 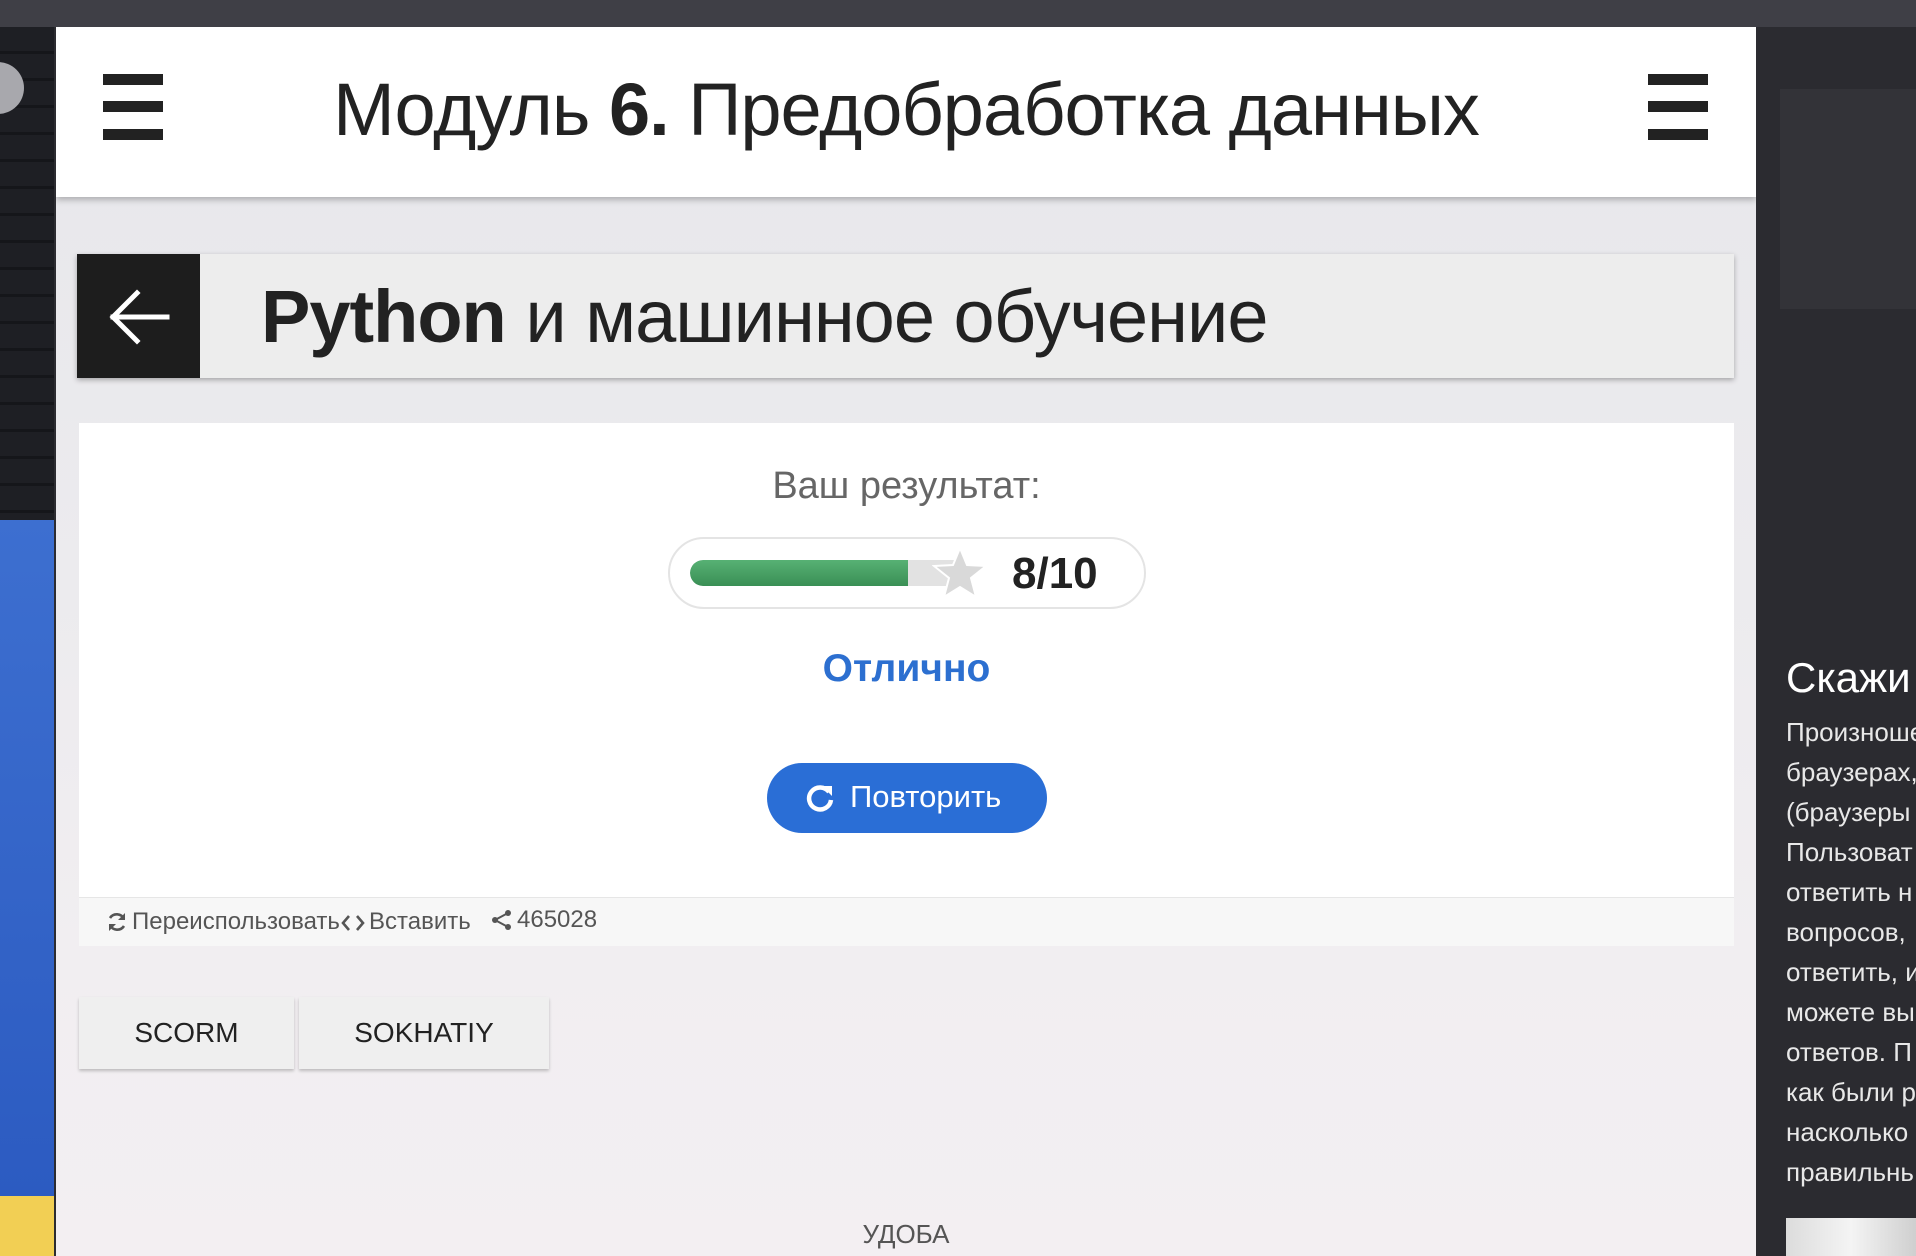 I want to click on result-label: Ваш результат:, so click(x=906, y=486).